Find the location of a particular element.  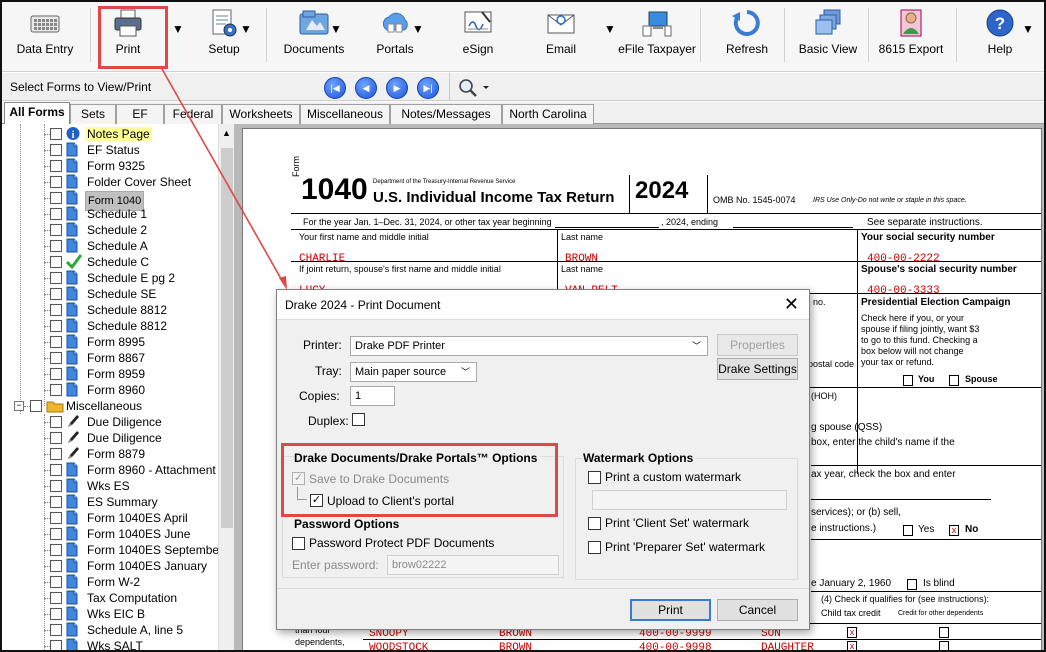

tree-item: Schedule A, line 5 is located at coordinates (110, 630).